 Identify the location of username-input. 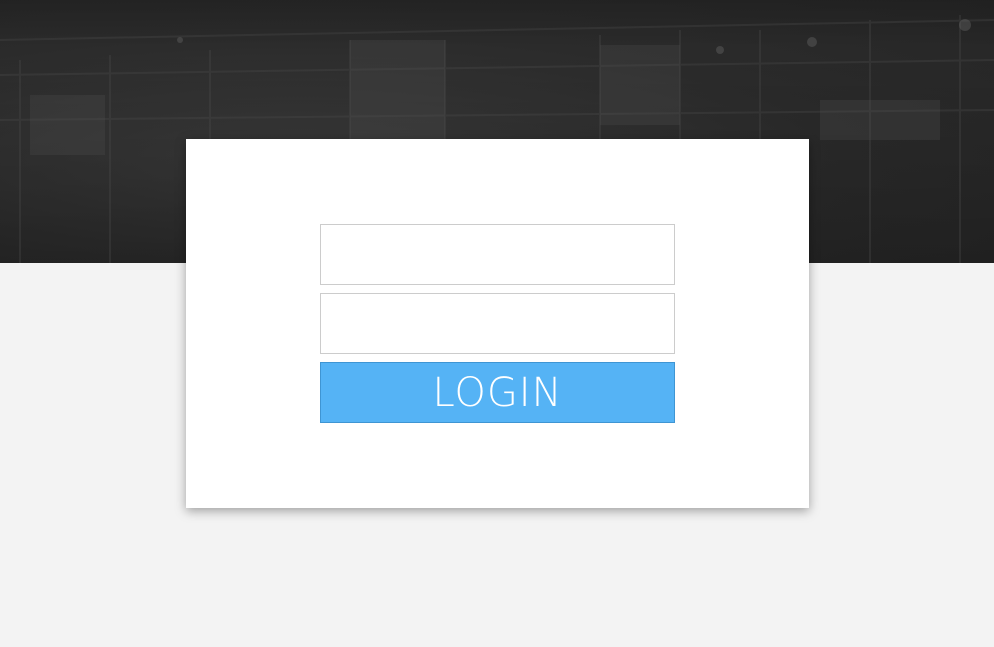
(497, 254).